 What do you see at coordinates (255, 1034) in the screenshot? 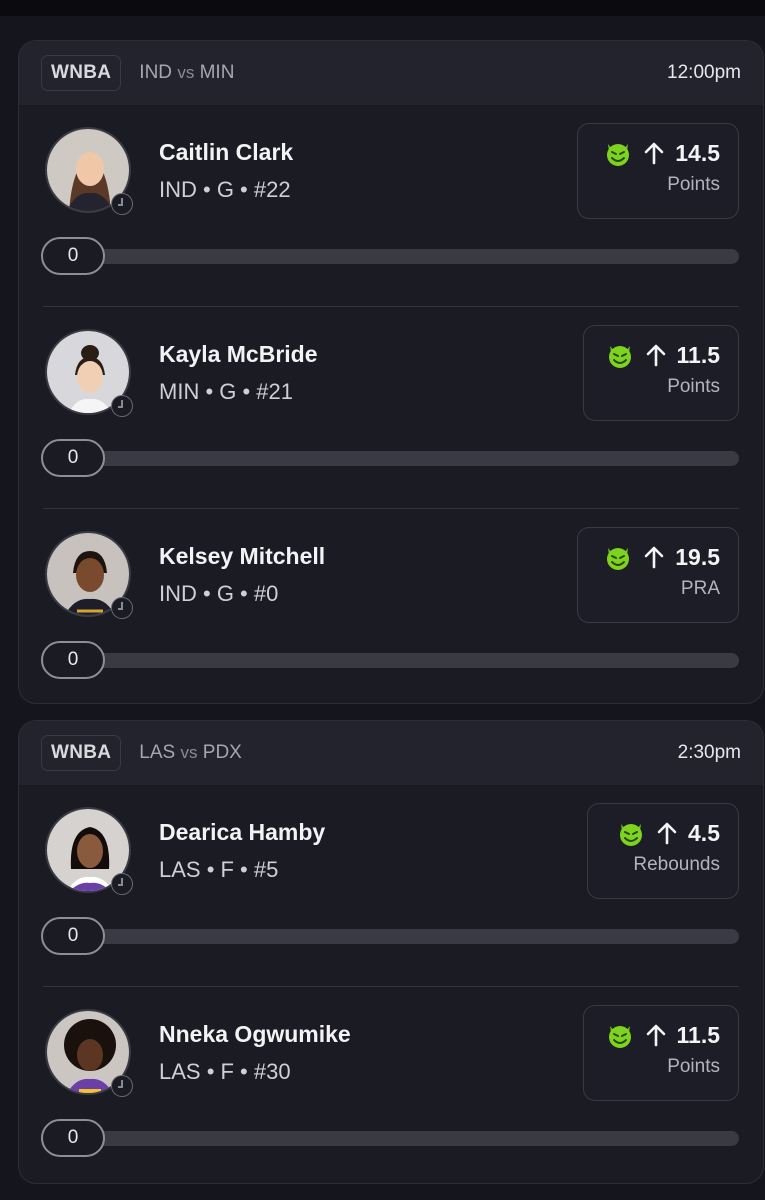
I see `player-name: Nneka Ogwumike` at bounding box center [255, 1034].